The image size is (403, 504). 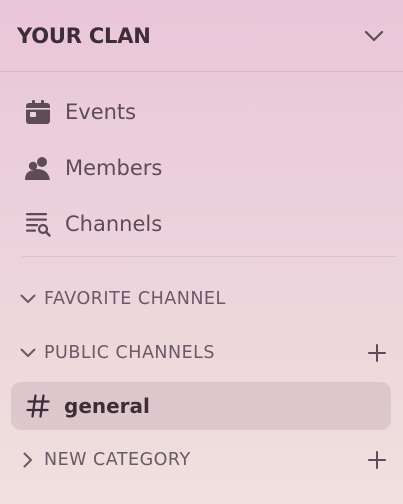 I want to click on members-icon, so click(x=38, y=168).